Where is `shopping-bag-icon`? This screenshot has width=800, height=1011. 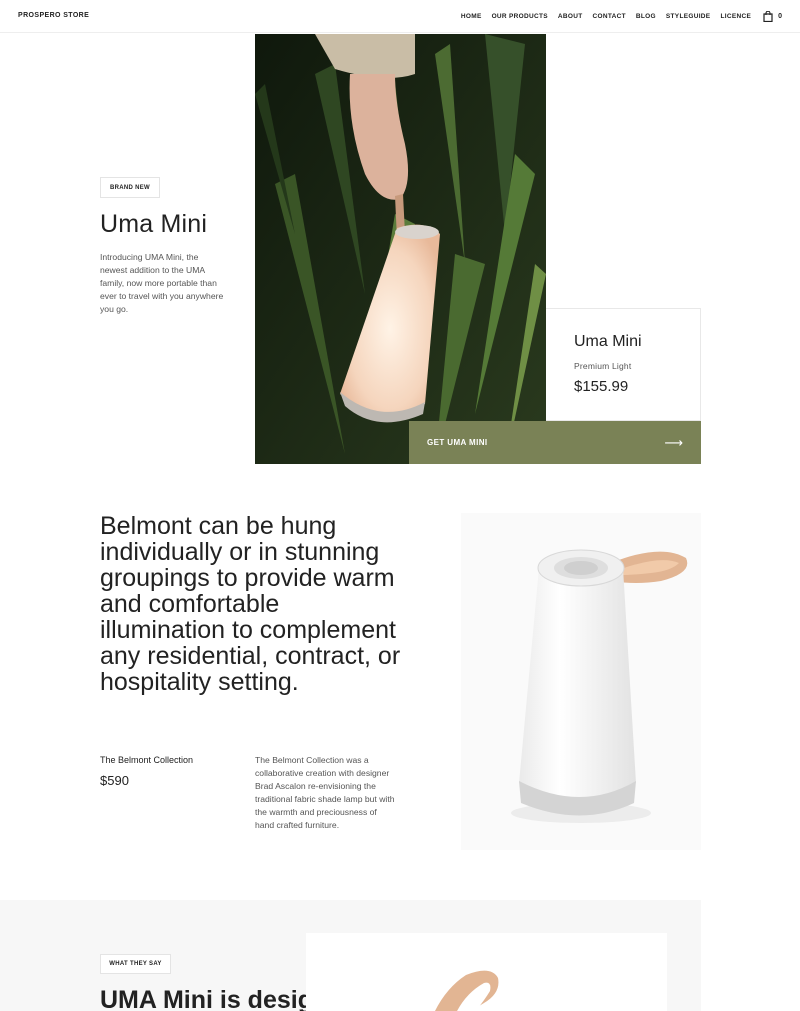 shopping-bag-icon is located at coordinates (768, 16).